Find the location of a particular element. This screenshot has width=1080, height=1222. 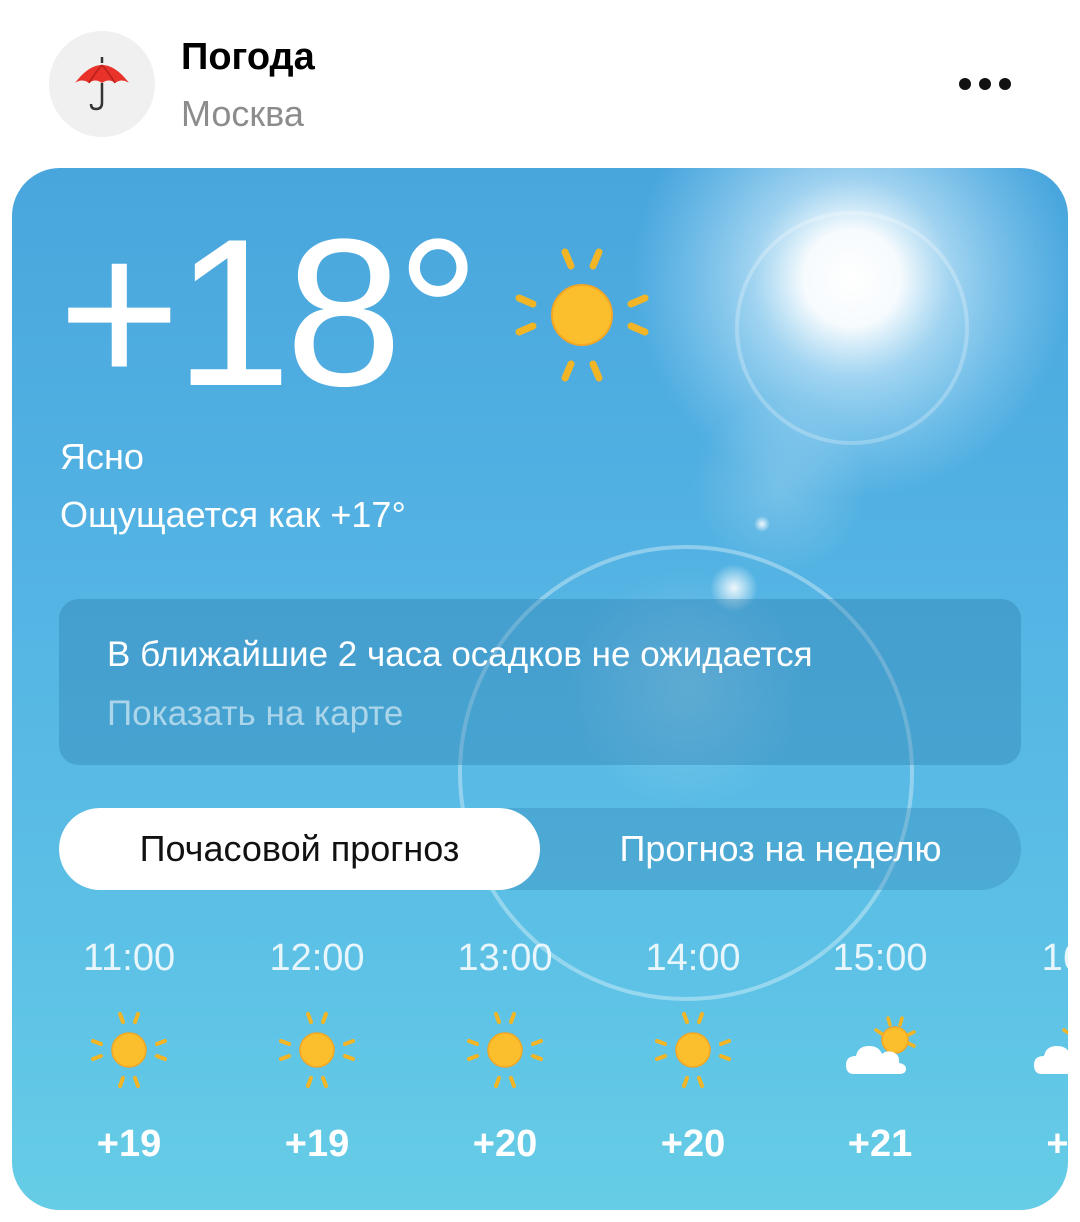

hour-time: 11:00 is located at coordinates (129, 958).